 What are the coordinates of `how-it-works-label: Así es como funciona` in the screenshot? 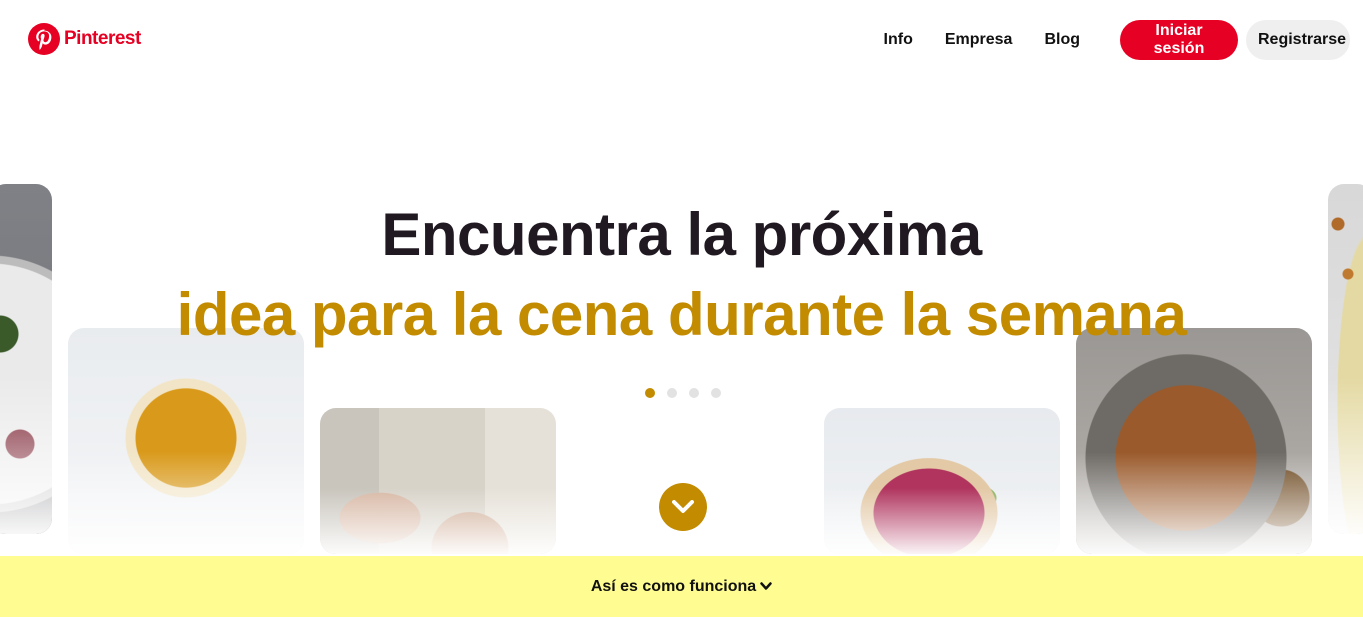 It's located at (673, 586).